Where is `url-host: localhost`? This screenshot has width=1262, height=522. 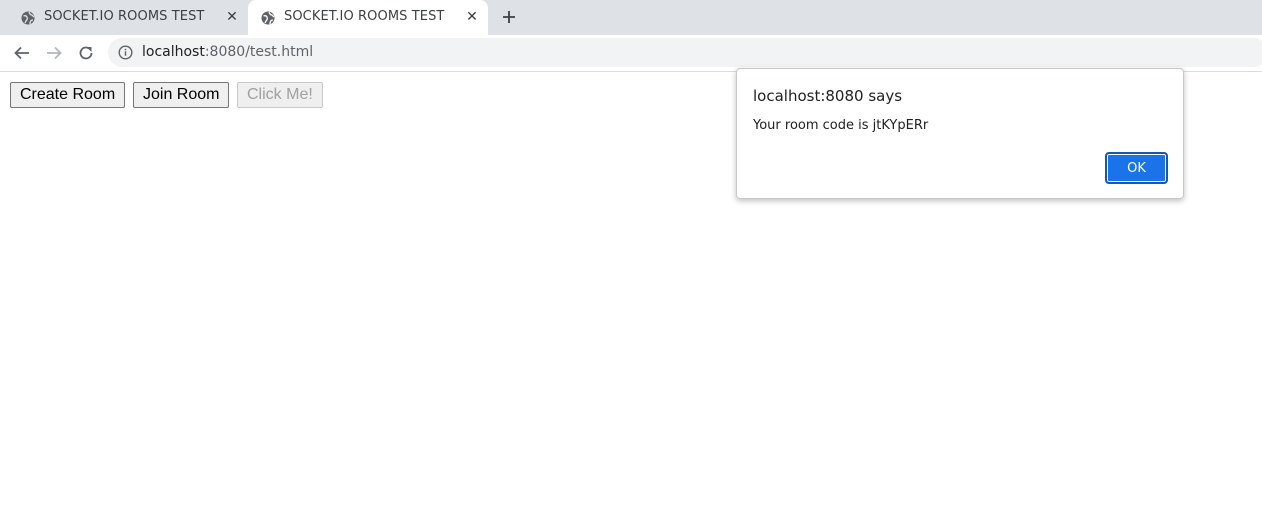 url-host: localhost is located at coordinates (173, 52).